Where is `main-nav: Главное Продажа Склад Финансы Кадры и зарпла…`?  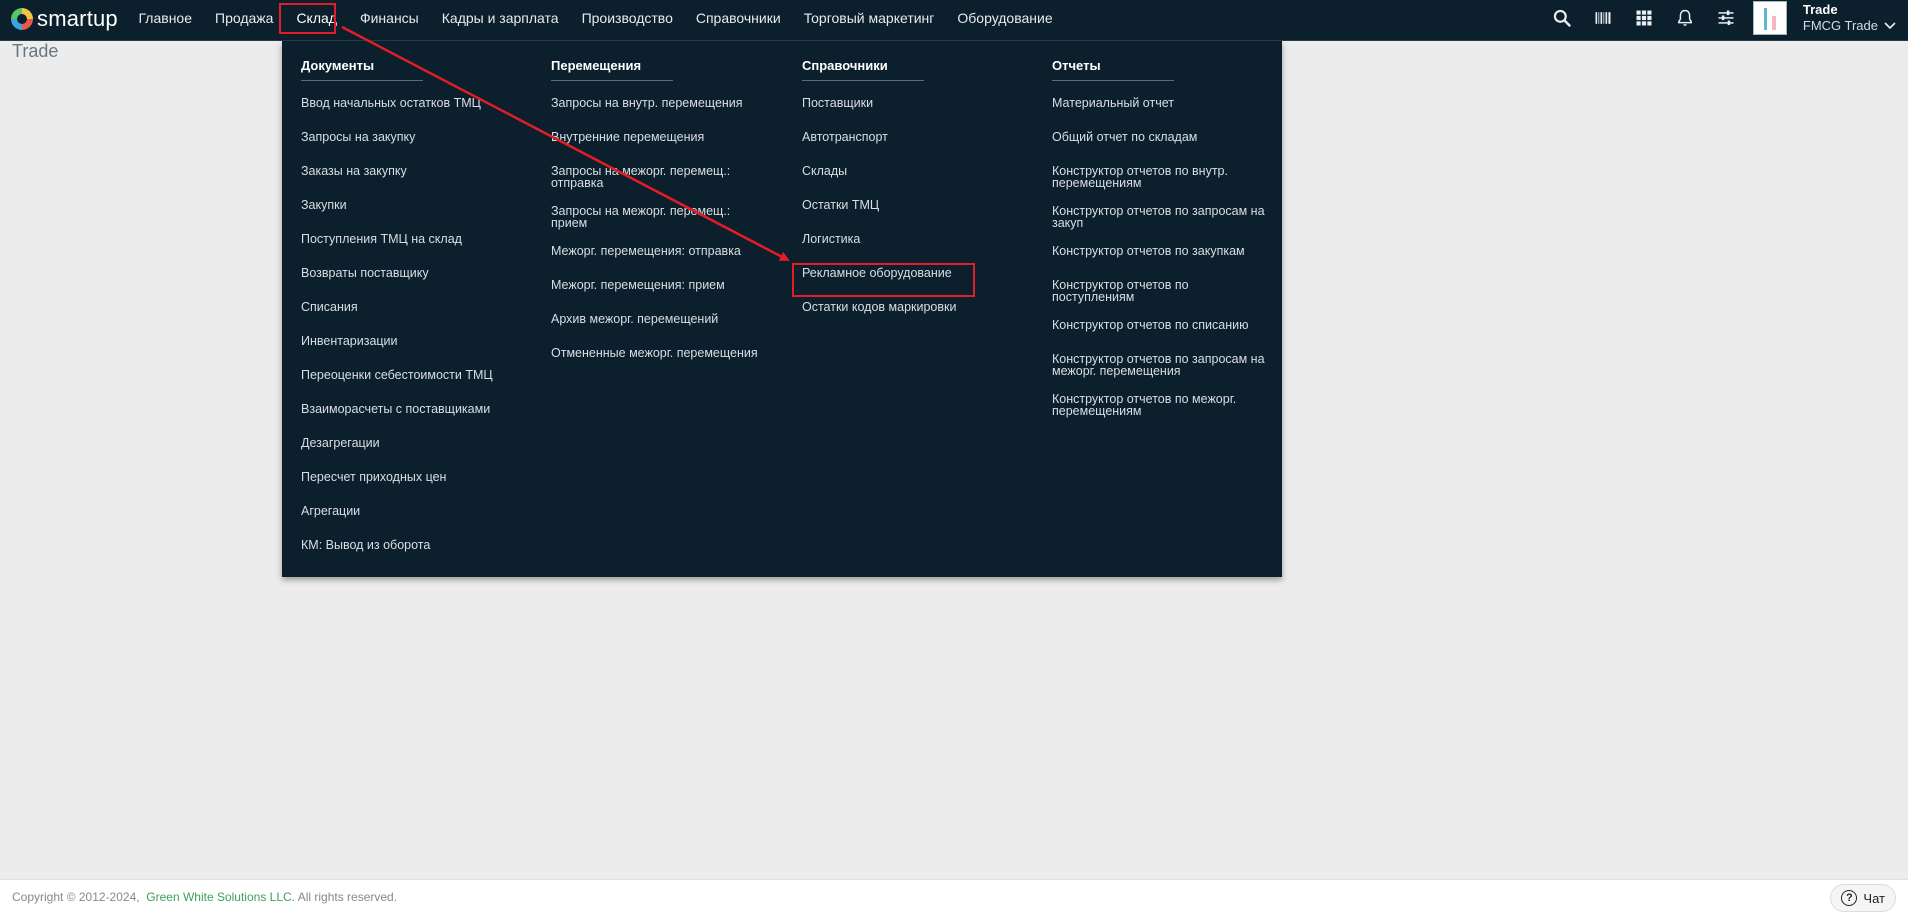
main-nav: Главное Продажа Склад Финансы Кадры и зарпла… is located at coordinates (595, 18).